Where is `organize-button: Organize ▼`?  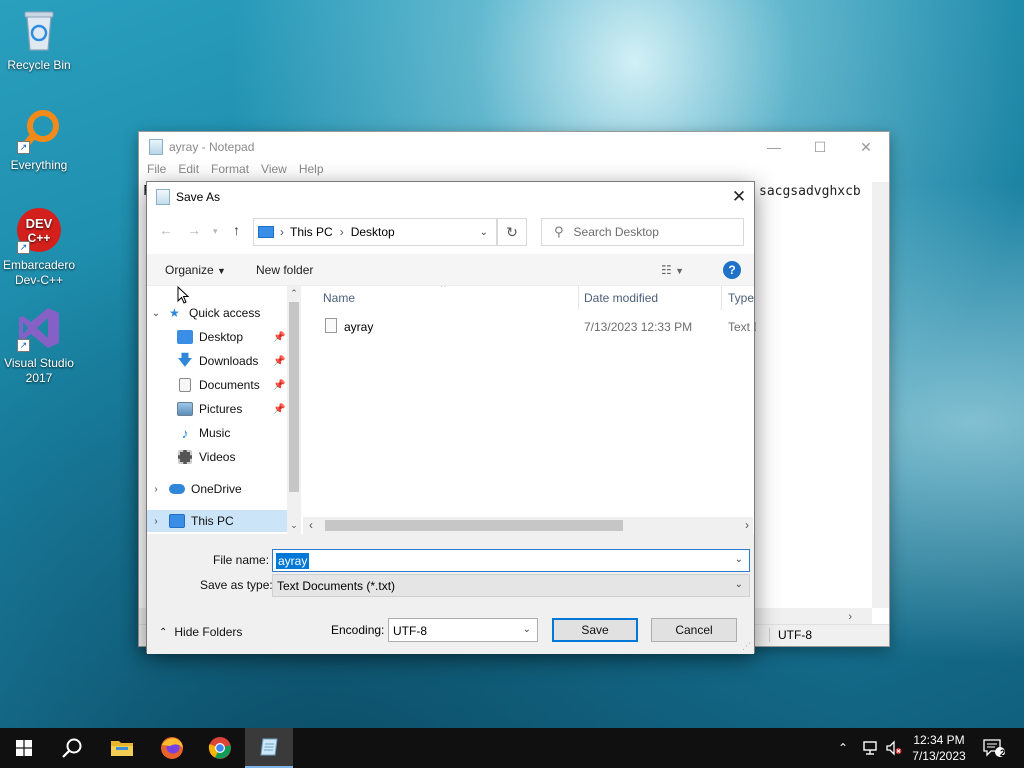 organize-button: Organize ▼ is located at coordinates (195, 270).